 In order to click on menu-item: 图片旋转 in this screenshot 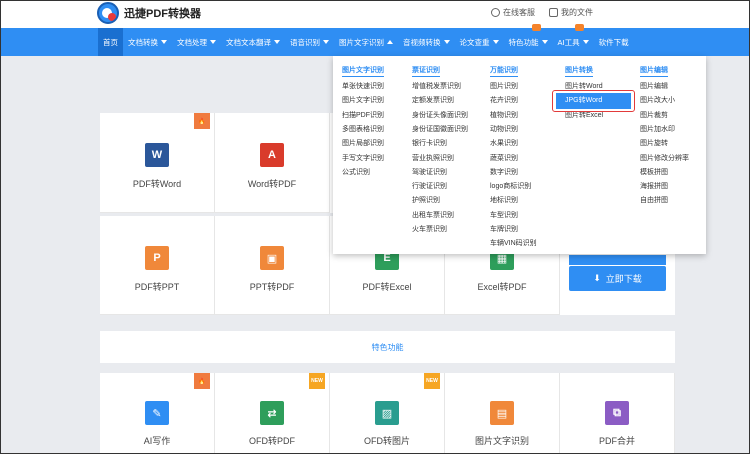, I will do `click(654, 143)`.